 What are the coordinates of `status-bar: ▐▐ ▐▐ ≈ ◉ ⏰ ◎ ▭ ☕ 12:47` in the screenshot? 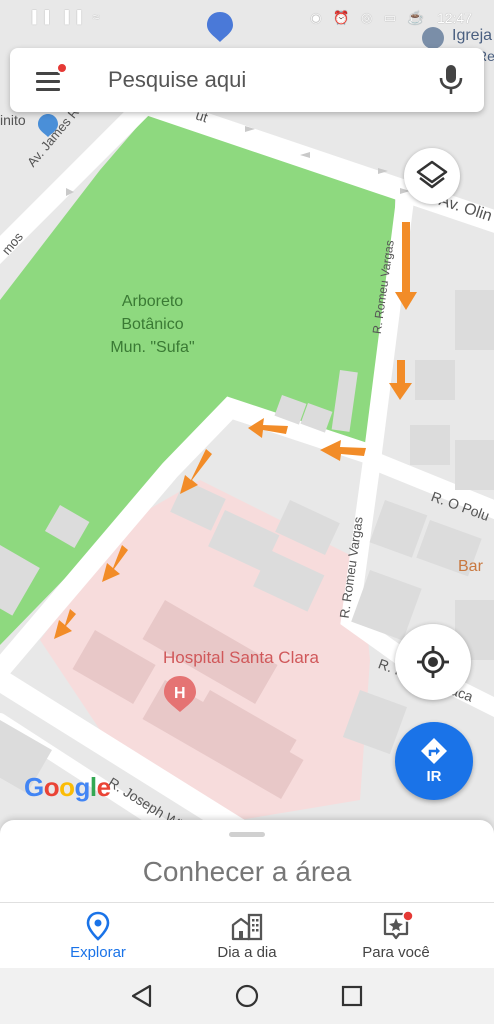 It's located at (247, 18).